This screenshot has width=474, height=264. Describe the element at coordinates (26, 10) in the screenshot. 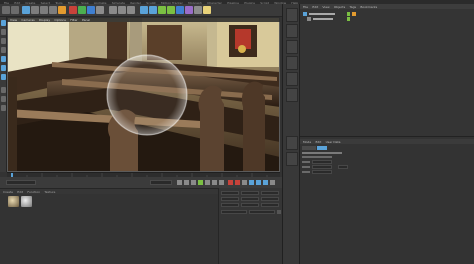

I see `live-selection-icon` at that location.